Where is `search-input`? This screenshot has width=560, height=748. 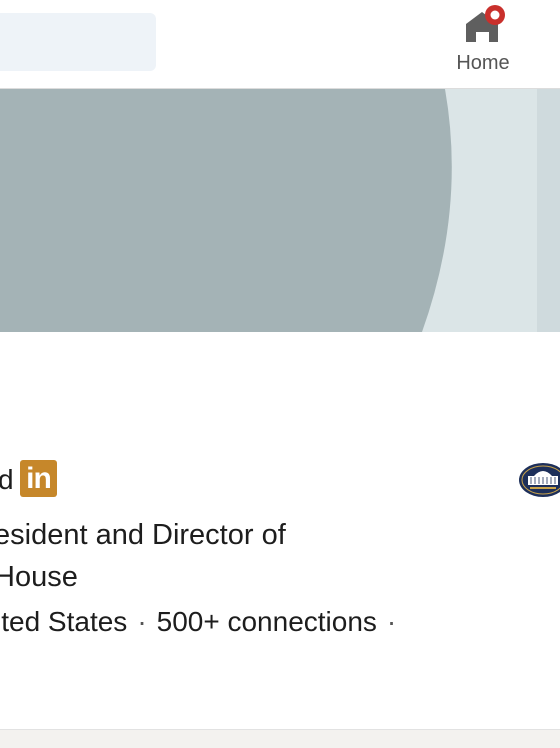
search-input is located at coordinates (78, 42).